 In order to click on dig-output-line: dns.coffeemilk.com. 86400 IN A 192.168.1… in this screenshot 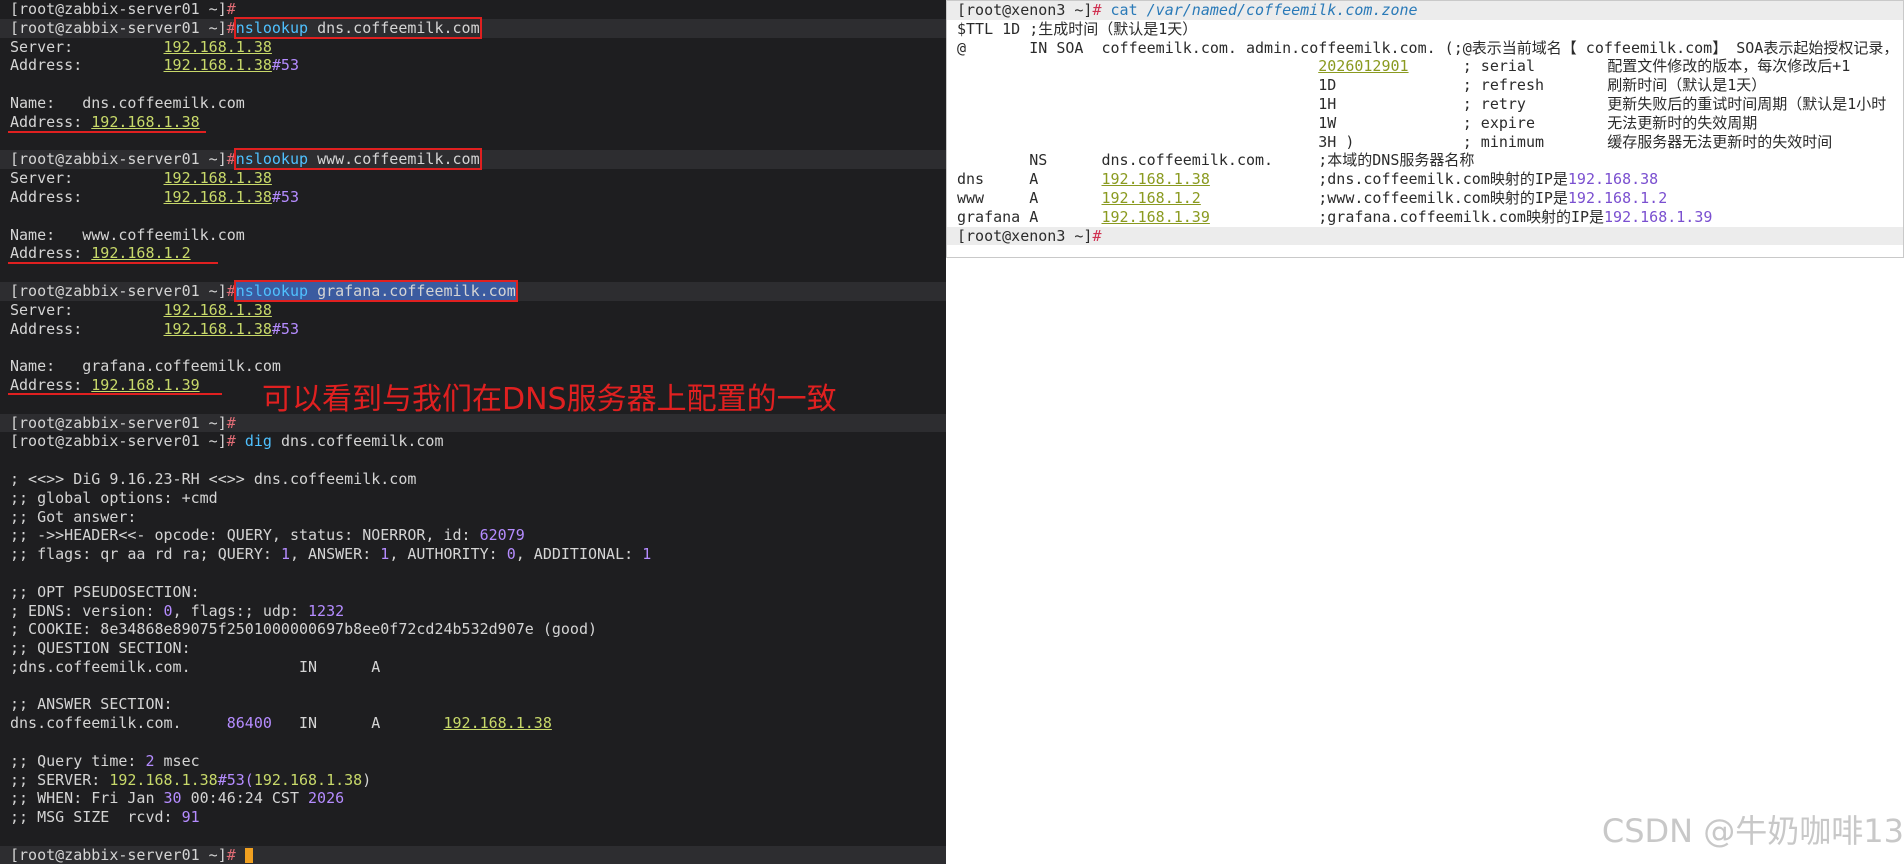, I will do `click(281, 723)`.